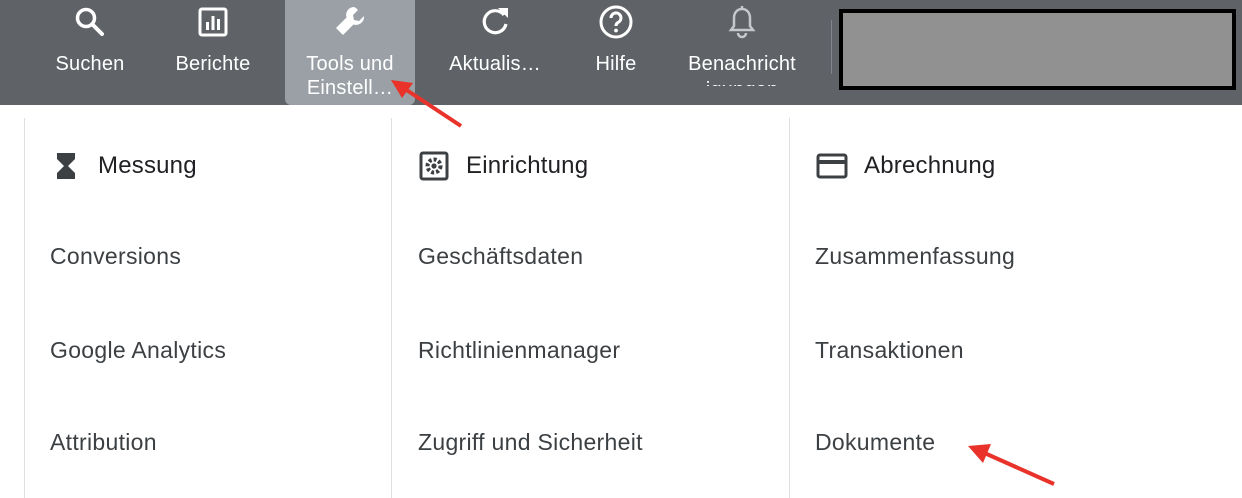 The image size is (1242, 498). I want to click on menu-item-transactions: Transaktionen, so click(889, 350).